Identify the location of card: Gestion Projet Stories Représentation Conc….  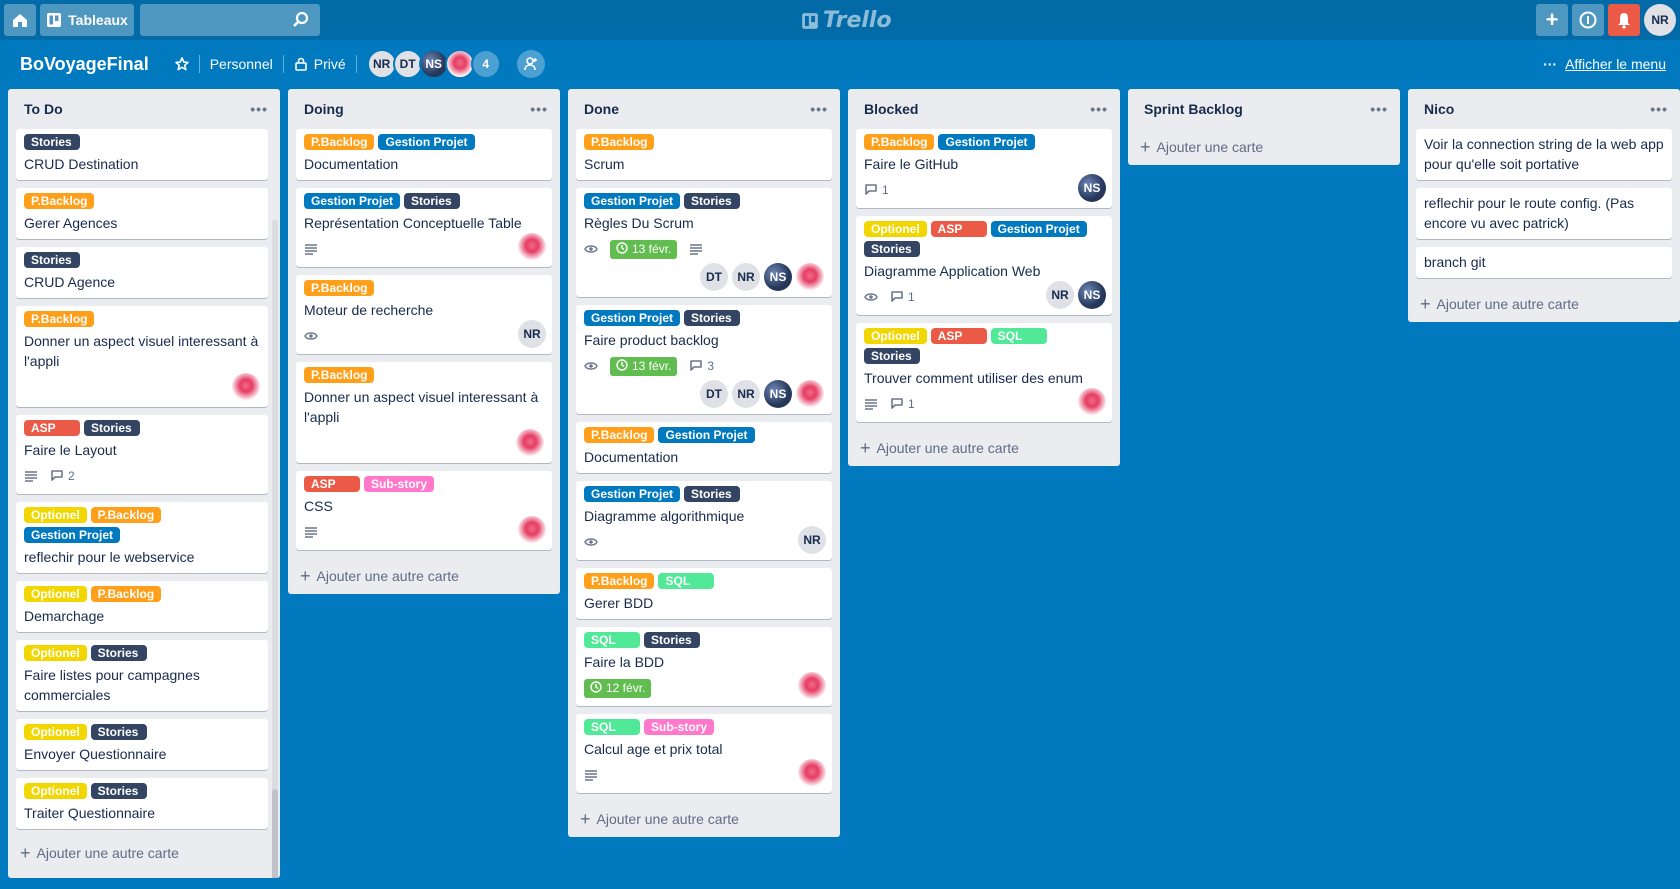
(424, 227).